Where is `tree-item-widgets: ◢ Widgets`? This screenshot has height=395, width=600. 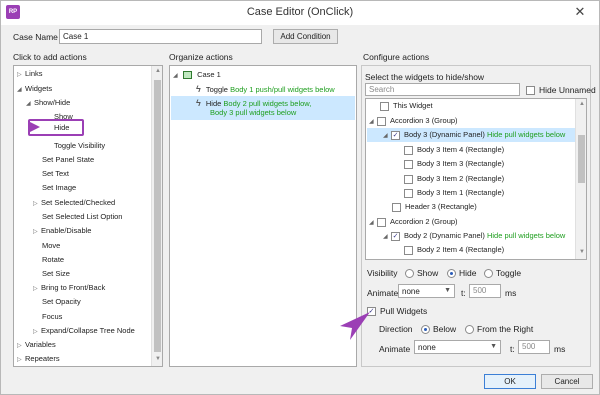 tree-item-widgets: ◢ Widgets is located at coordinates (34, 89).